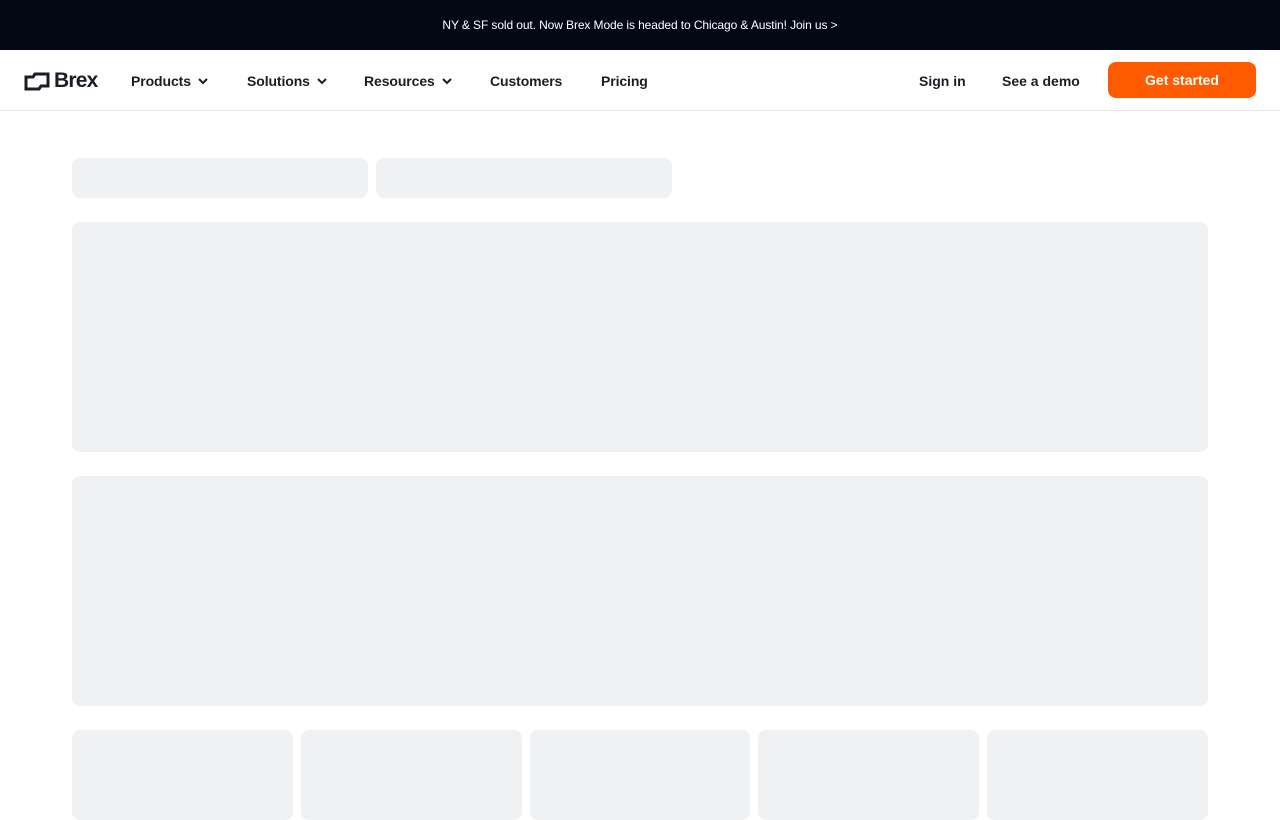 The height and width of the screenshot is (820, 1280). I want to click on brex-logo-icon, so click(37, 81).